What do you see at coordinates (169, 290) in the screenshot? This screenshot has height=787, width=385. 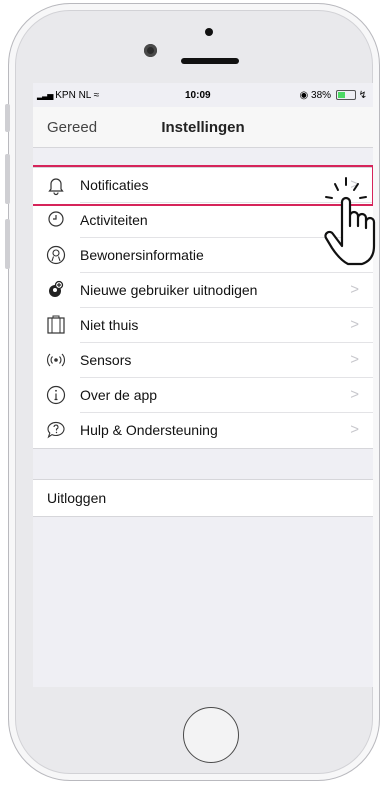 I see `settings-item-label: Nieuwe gebruiker uitnodigen` at bounding box center [169, 290].